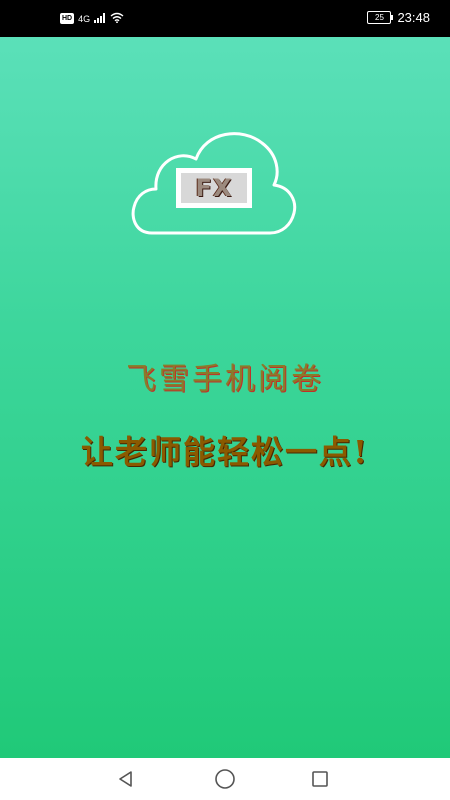 The image size is (450, 800). I want to click on recents-square-icon, so click(320, 779).